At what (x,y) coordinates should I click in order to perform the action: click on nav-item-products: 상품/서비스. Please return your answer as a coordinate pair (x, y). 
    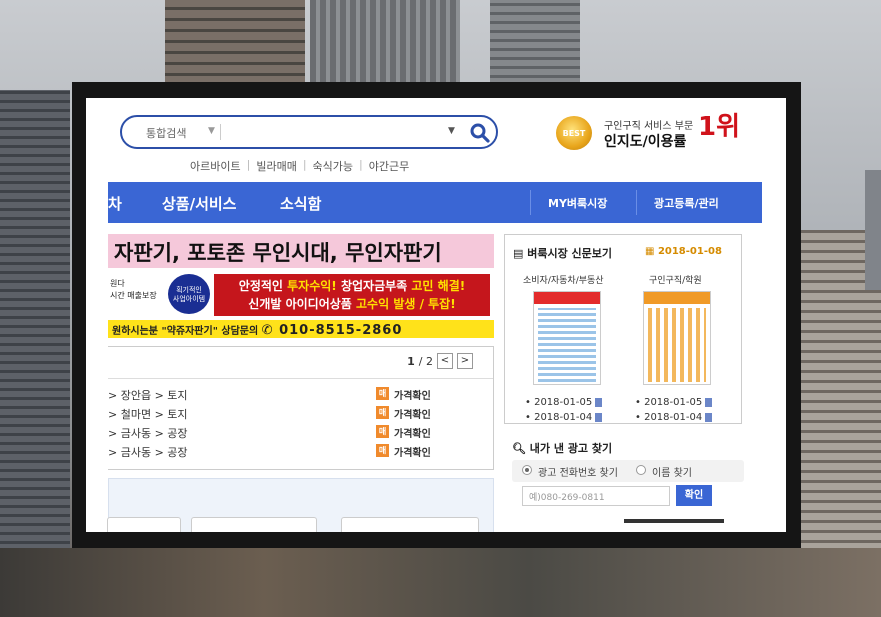
    Looking at the image, I should click on (199, 203).